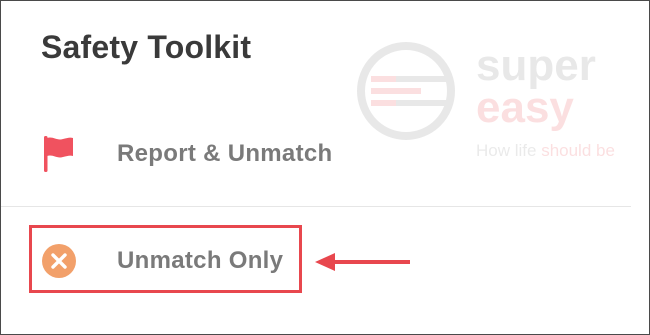  I want to click on page-title: Safety Toolkit, so click(146, 47).